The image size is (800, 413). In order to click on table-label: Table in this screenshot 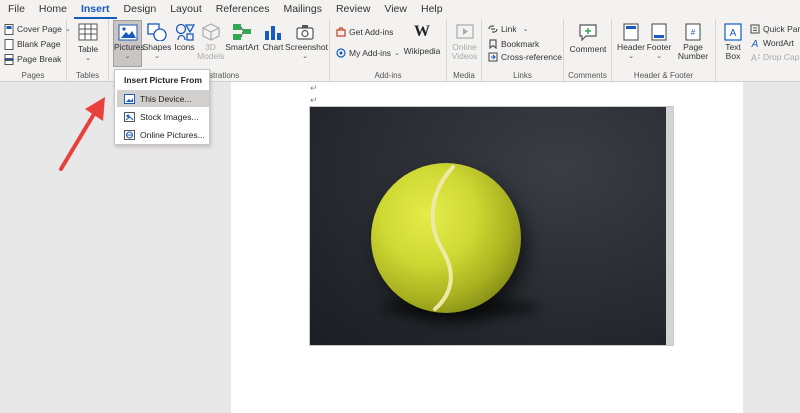, I will do `click(88, 49)`.